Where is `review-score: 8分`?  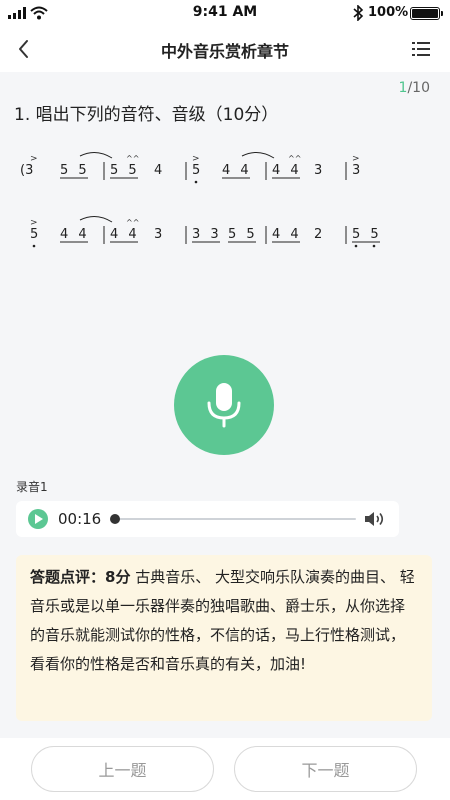 review-score: 8分 is located at coordinates (118, 577).